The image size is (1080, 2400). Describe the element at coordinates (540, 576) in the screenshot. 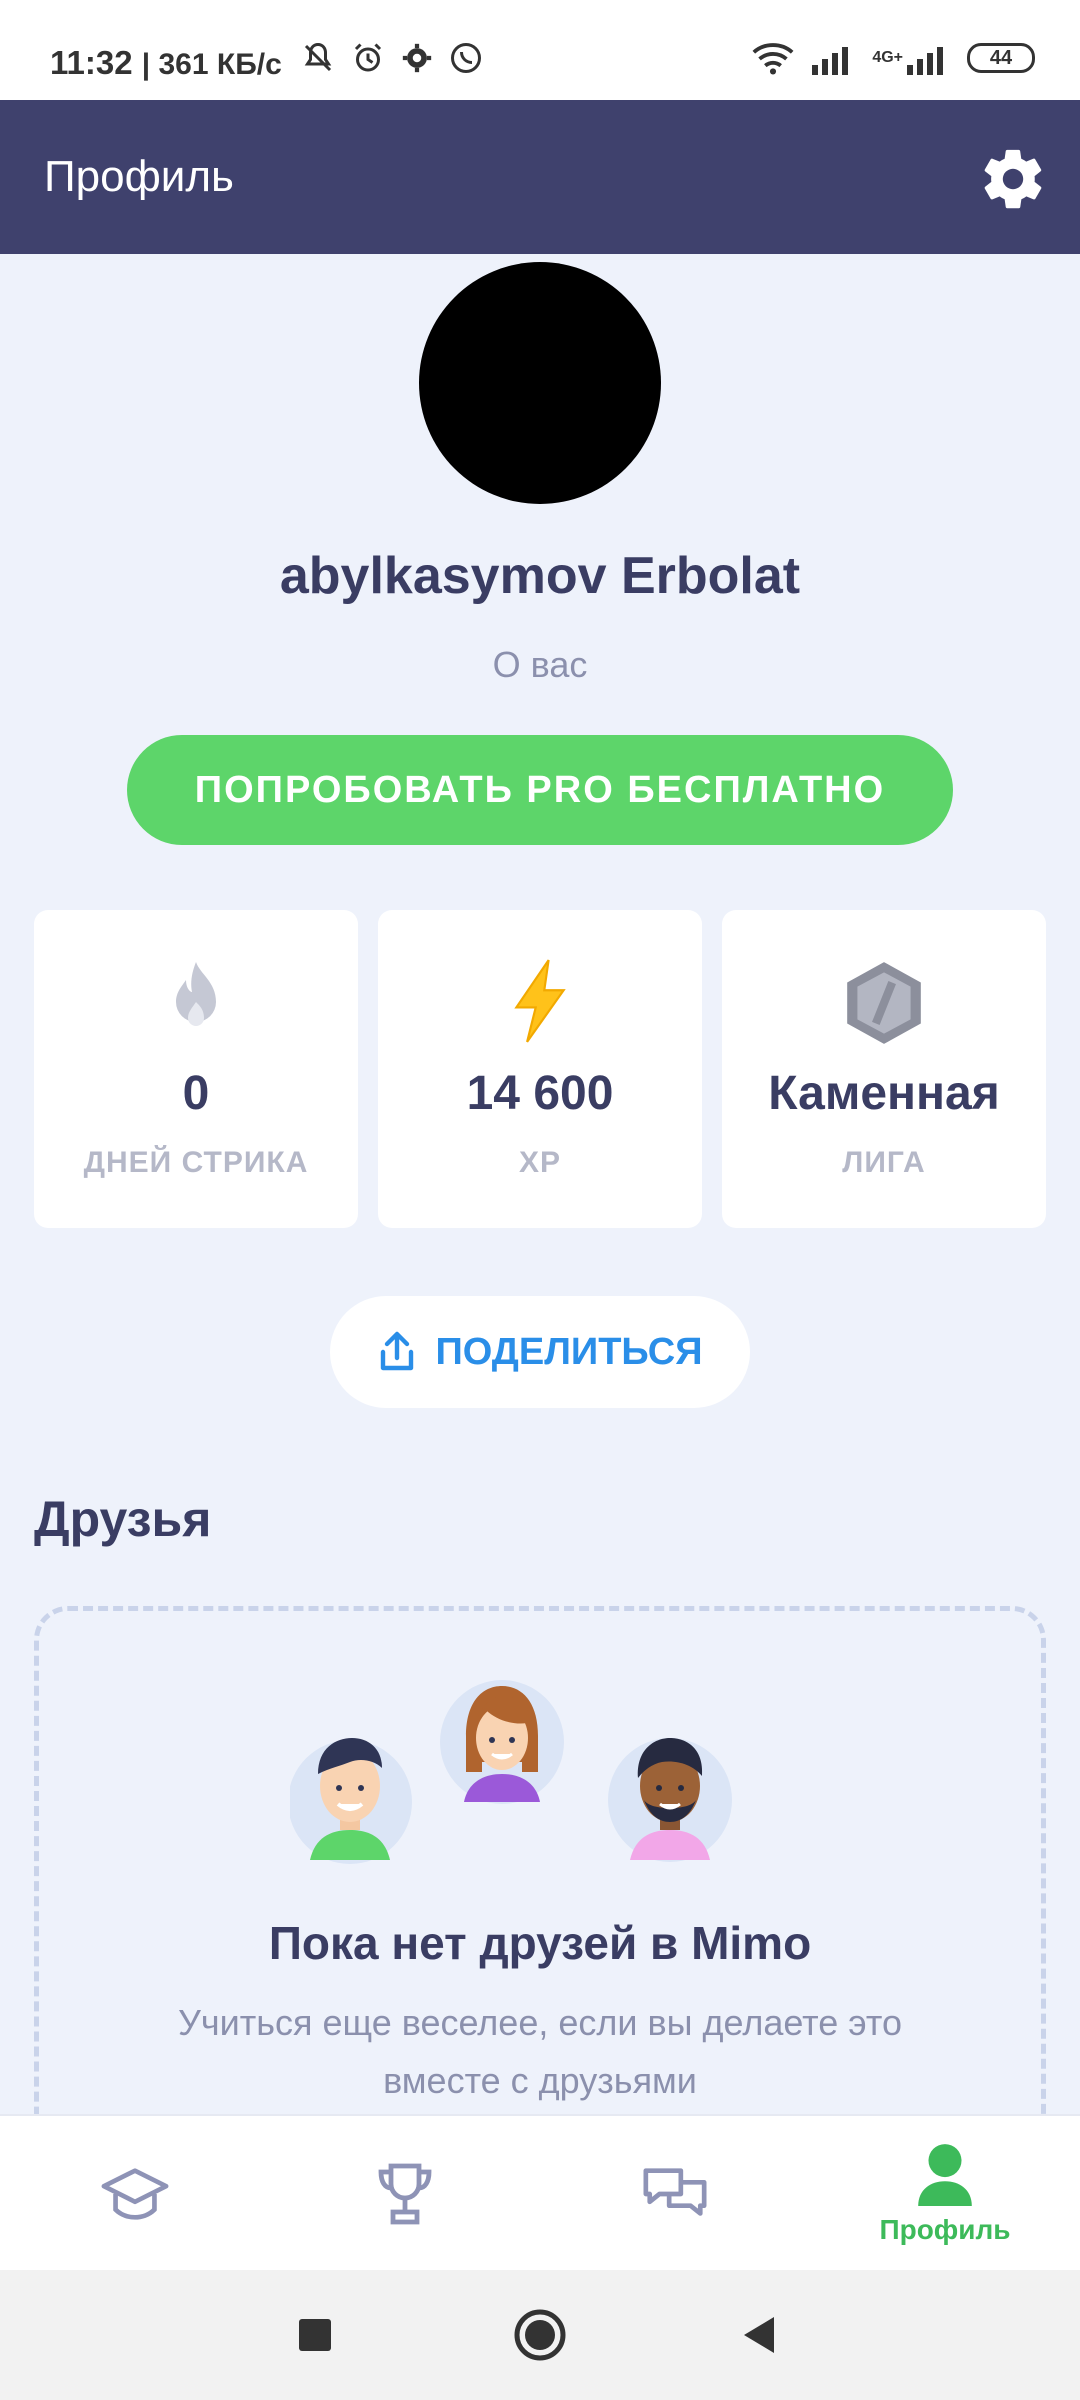

I see `user-name: abylkasymov Erbolat` at that location.